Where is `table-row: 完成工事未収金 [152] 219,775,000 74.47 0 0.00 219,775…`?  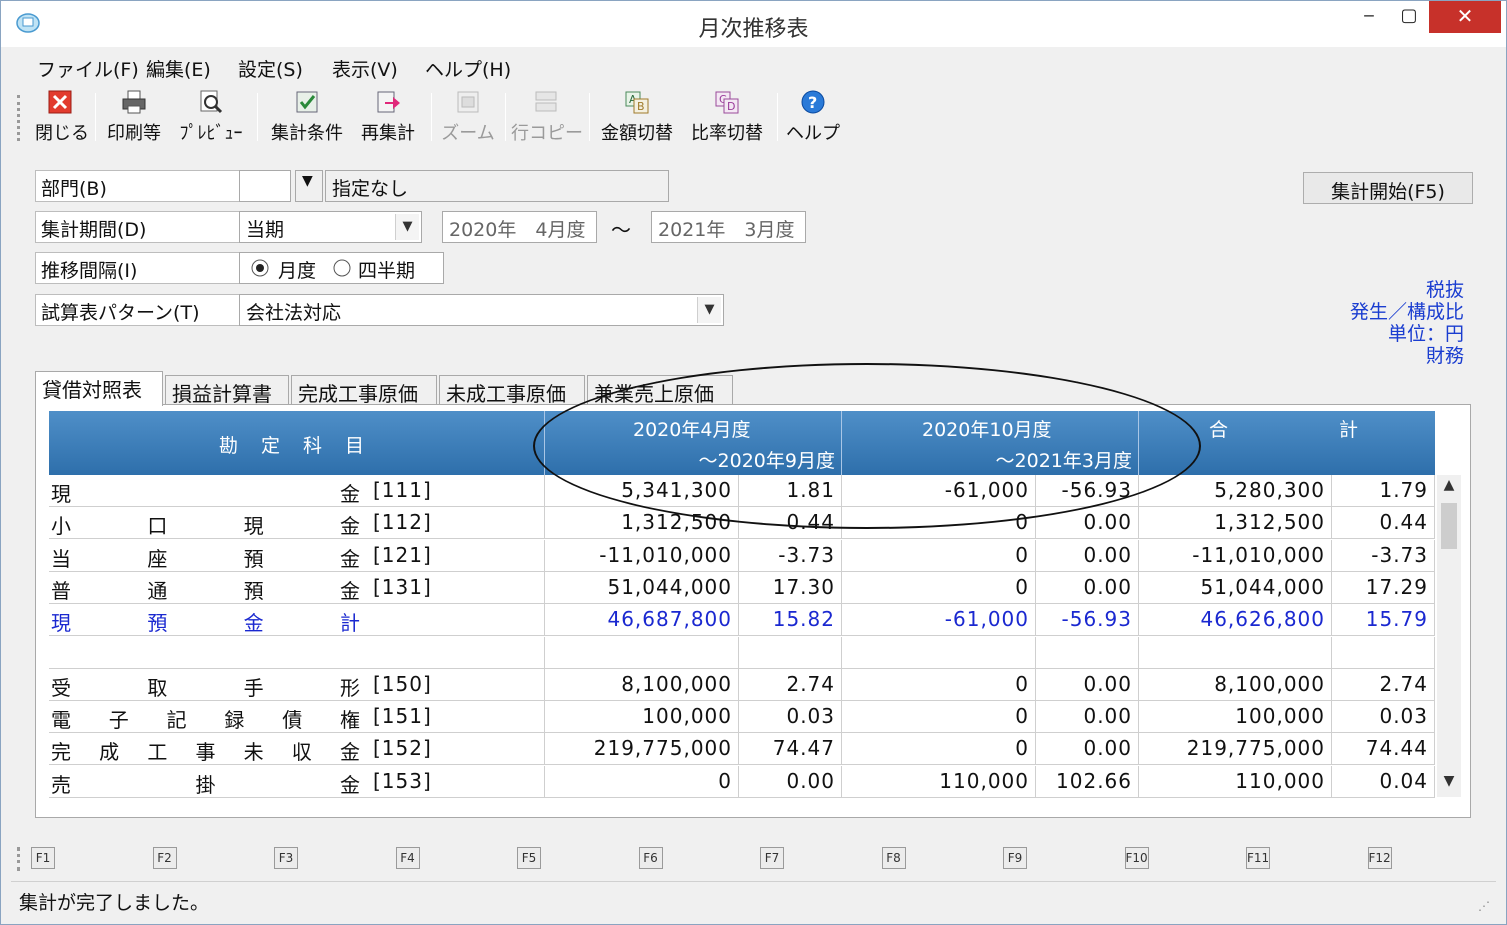
table-row: 完成工事未収金 [152] 219,775,000 74.47 0 0.00 219,775… is located at coordinates (742, 749).